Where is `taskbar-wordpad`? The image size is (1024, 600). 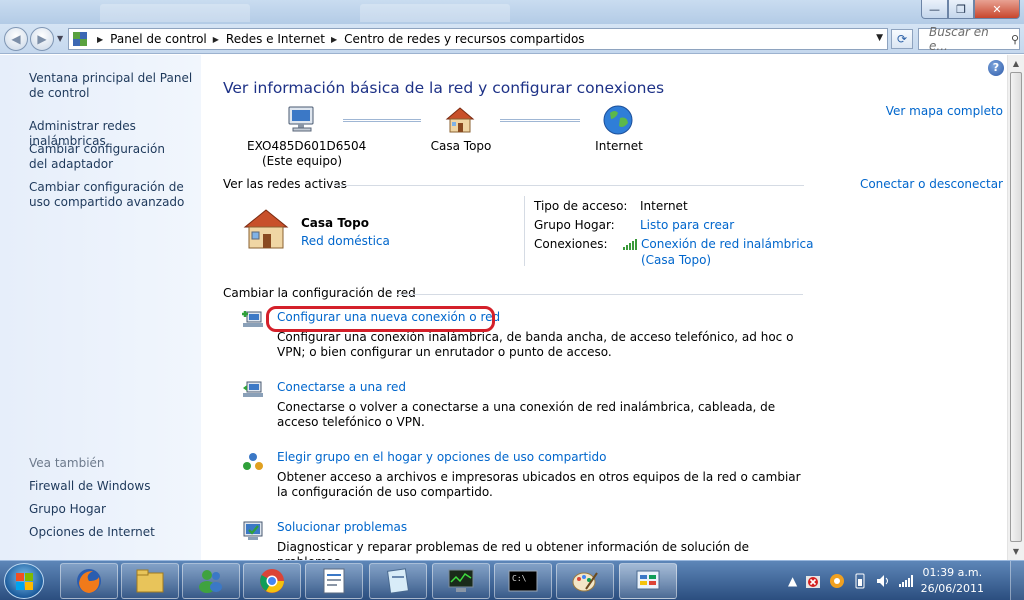 taskbar-wordpad is located at coordinates (334, 581).